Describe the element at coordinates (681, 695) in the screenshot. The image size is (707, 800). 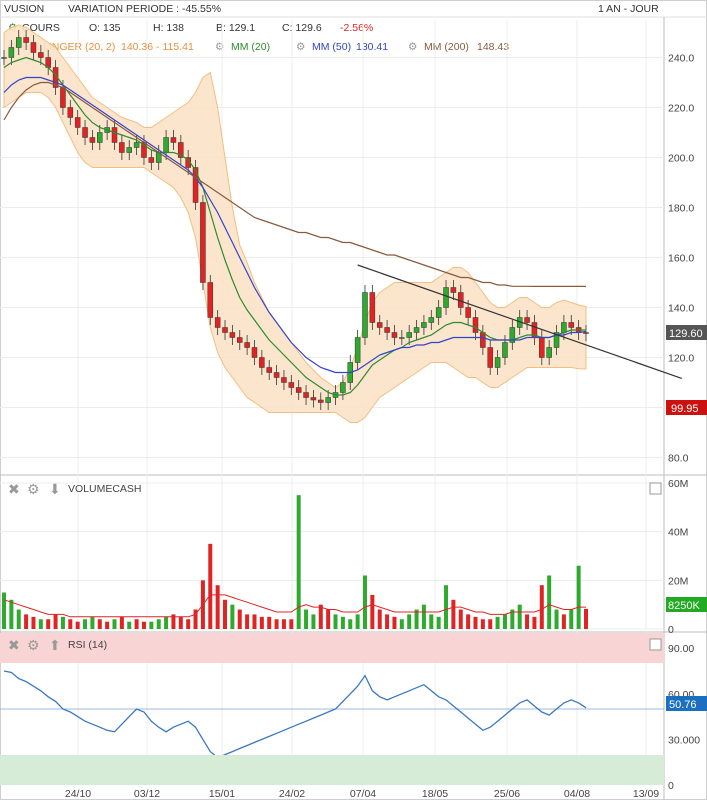
I see `rsi-tick-label: 60.00` at that location.